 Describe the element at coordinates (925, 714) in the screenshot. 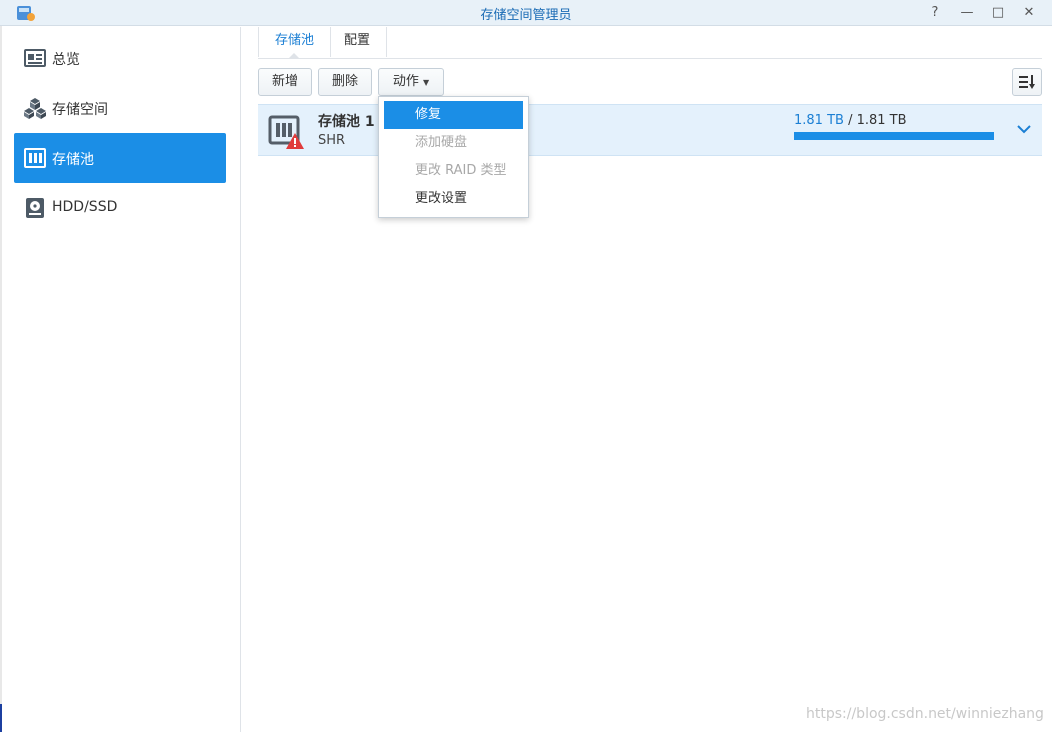

I see `watermark: https://blog.csdn.net/winniezhang` at that location.